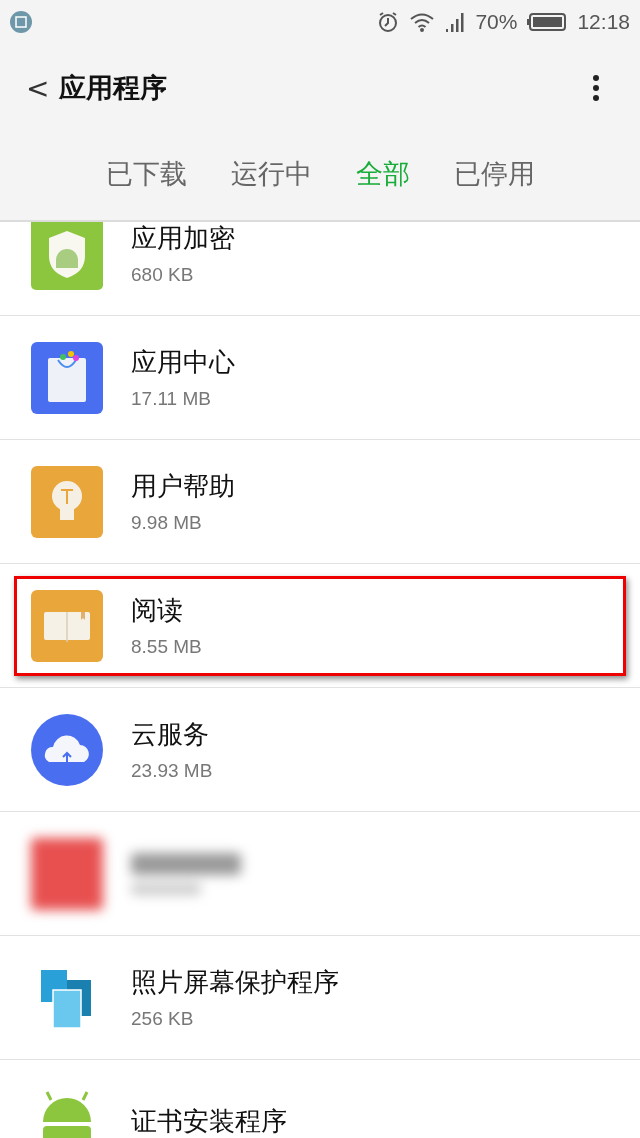 The width and height of the screenshot is (640, 1138). Describe the element at coordinates (183, 362) in the screenshot. I see `app-name: 应用中心` at that location.